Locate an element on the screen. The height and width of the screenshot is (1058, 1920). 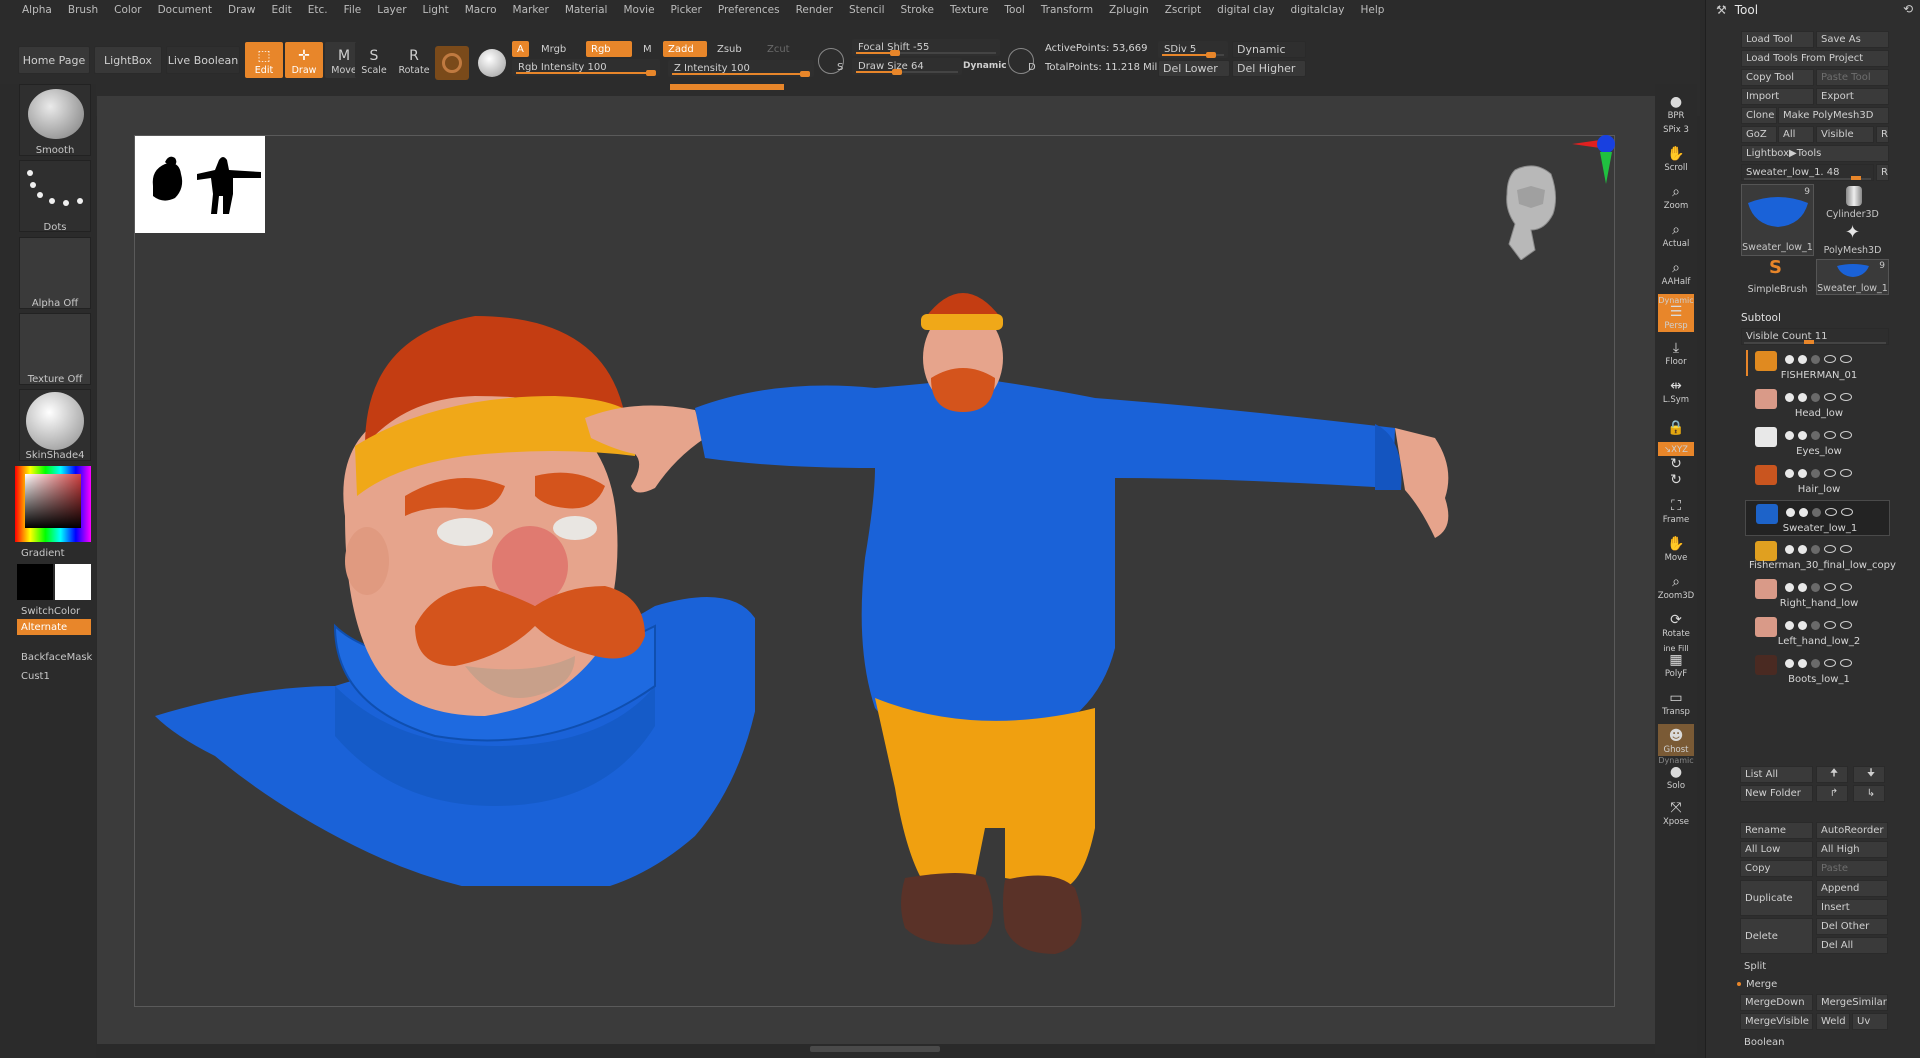
export-button: Export is located at coordinates (1852, 96).